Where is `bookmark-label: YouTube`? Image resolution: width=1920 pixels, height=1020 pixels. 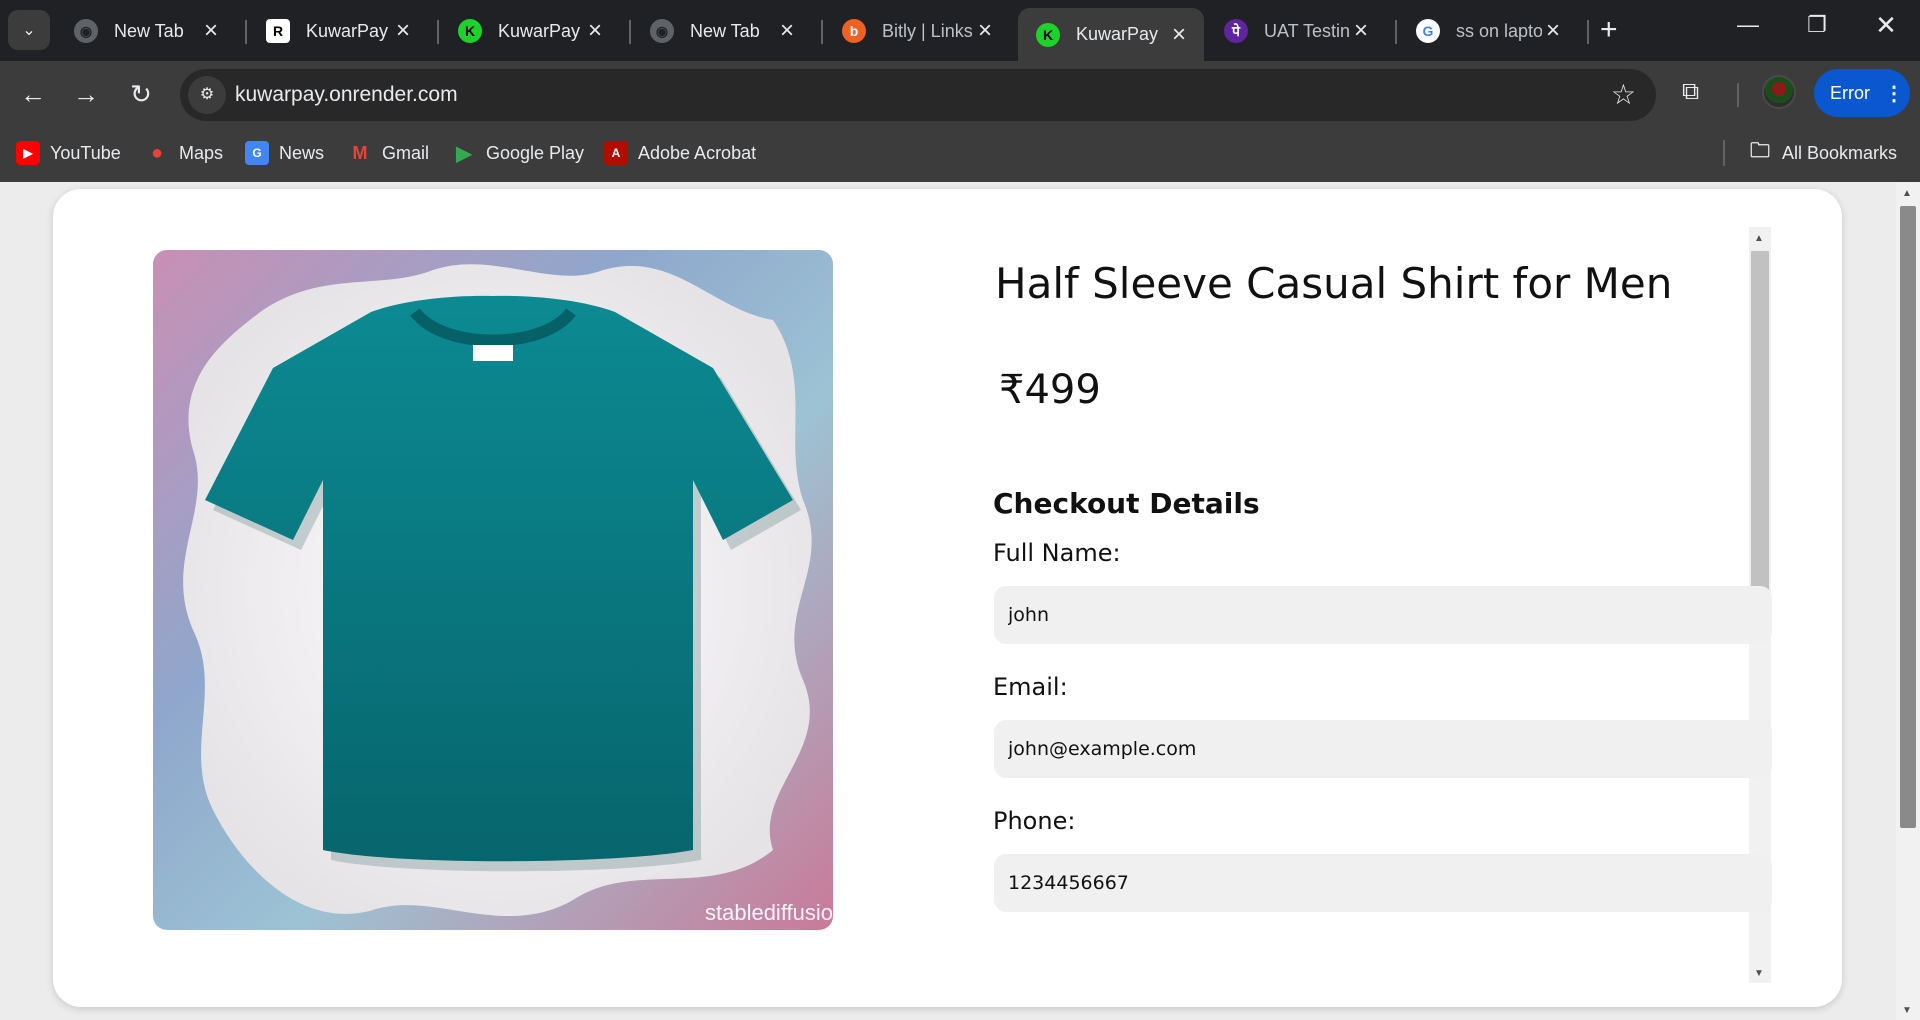 bookmark-label: YouTube is located at coordinates (85, 152).